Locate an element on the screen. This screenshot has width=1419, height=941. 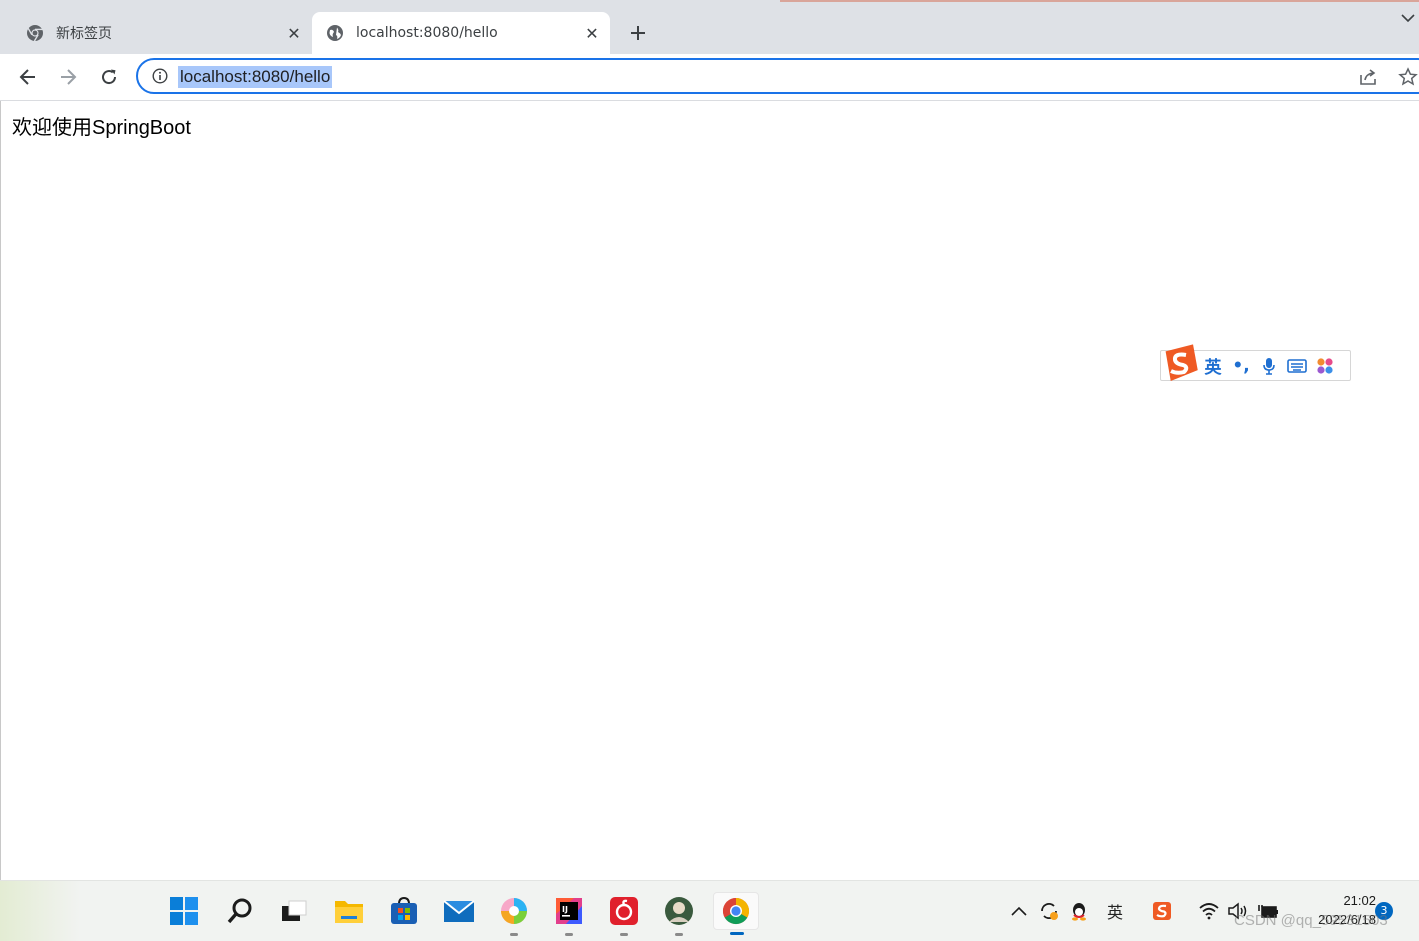
browser-toolbar: localhost:8080/hello is located at coordinates (709, 77).